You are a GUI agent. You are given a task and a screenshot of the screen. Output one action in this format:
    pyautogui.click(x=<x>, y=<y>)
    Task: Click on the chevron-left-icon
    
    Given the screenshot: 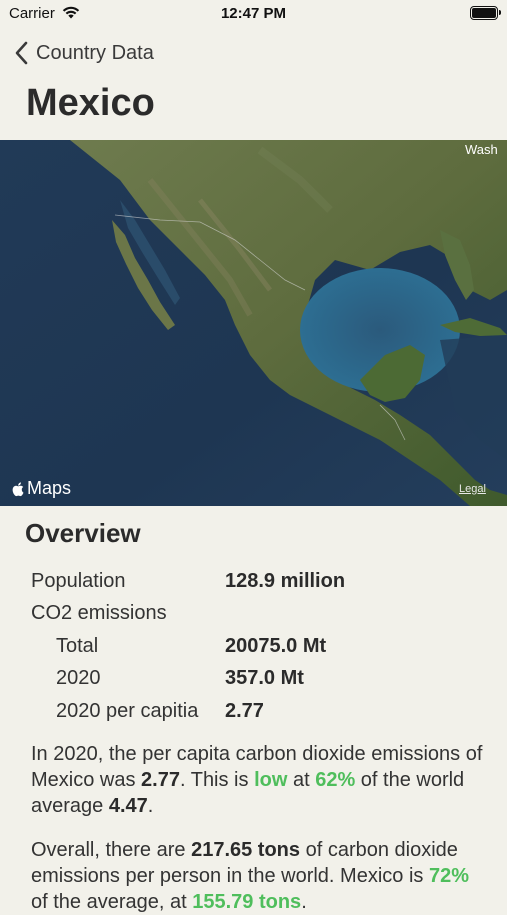 What is the action you would take?
    pyautogui.click(x=21, y=53)
    